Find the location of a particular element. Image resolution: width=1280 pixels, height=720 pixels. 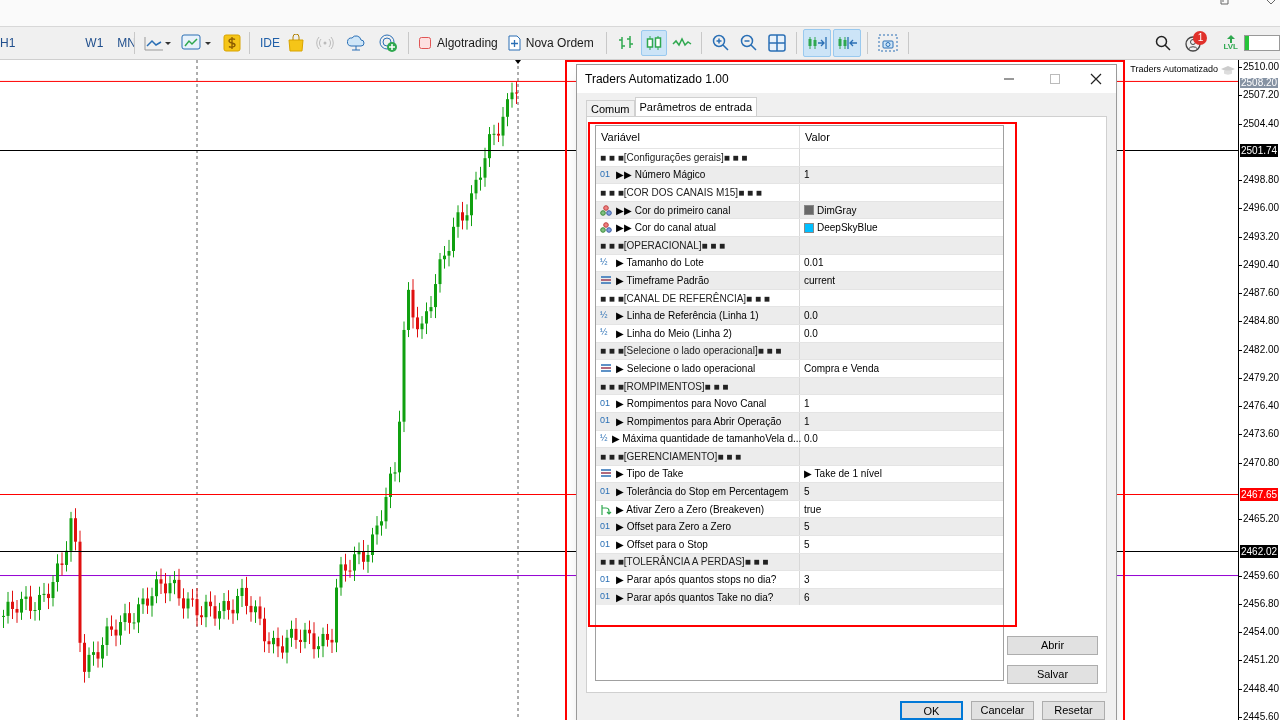

maximize-icon is located at coordinates (1055, 79).